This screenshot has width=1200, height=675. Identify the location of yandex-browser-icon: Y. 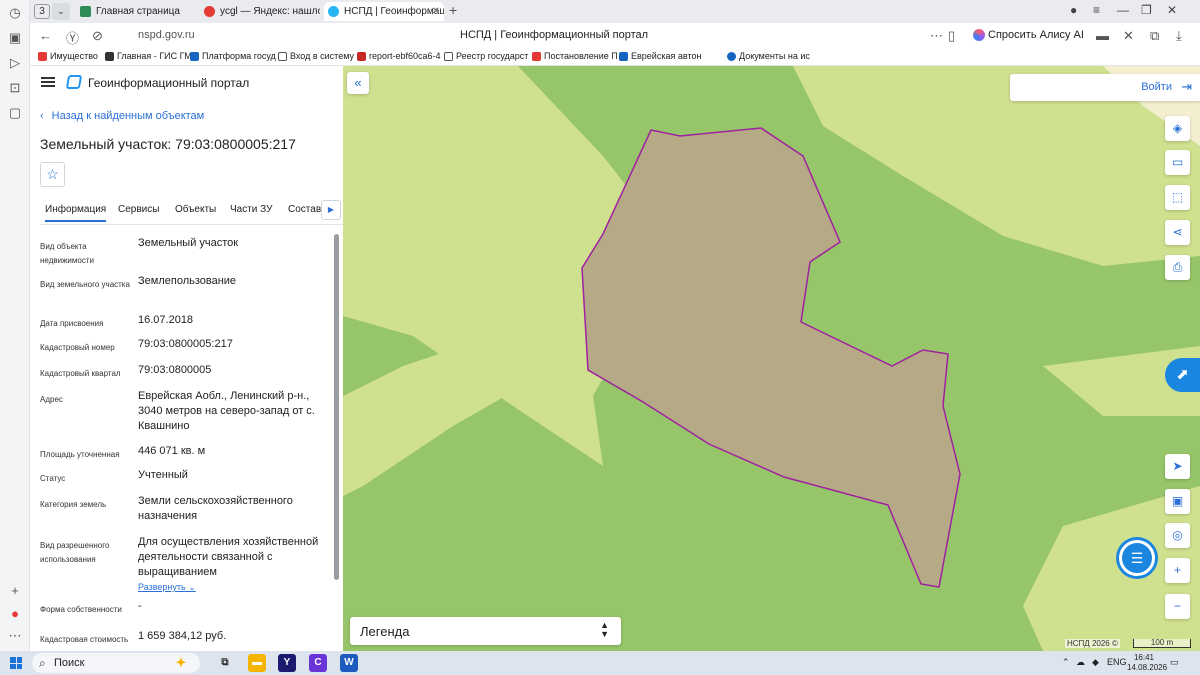
(287, 663).